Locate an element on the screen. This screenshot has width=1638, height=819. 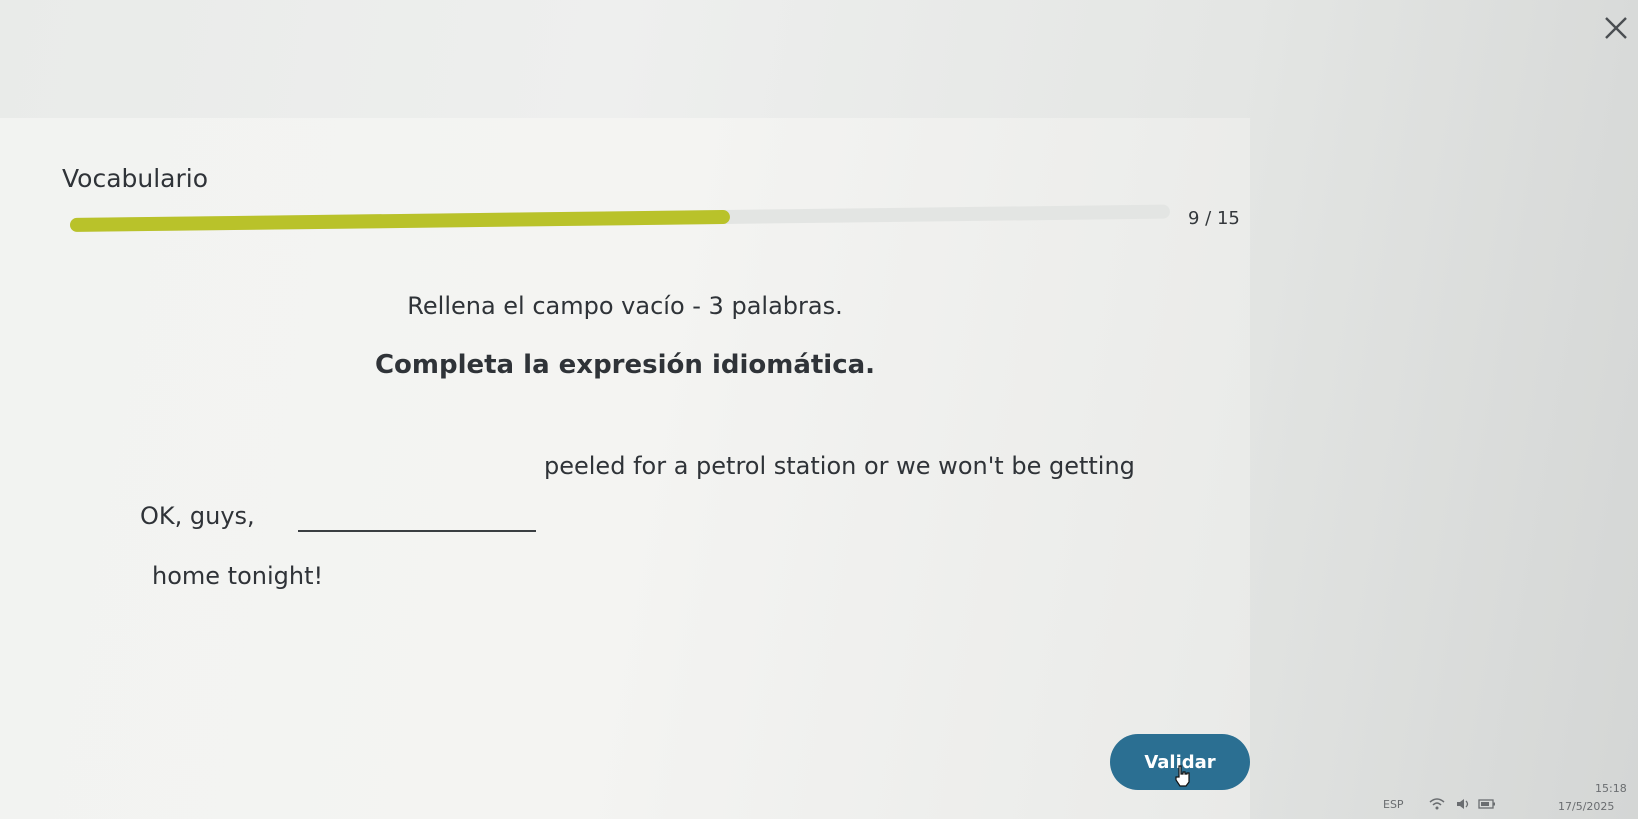
language-indicator: ESP is located at coordinates (1393, 804).